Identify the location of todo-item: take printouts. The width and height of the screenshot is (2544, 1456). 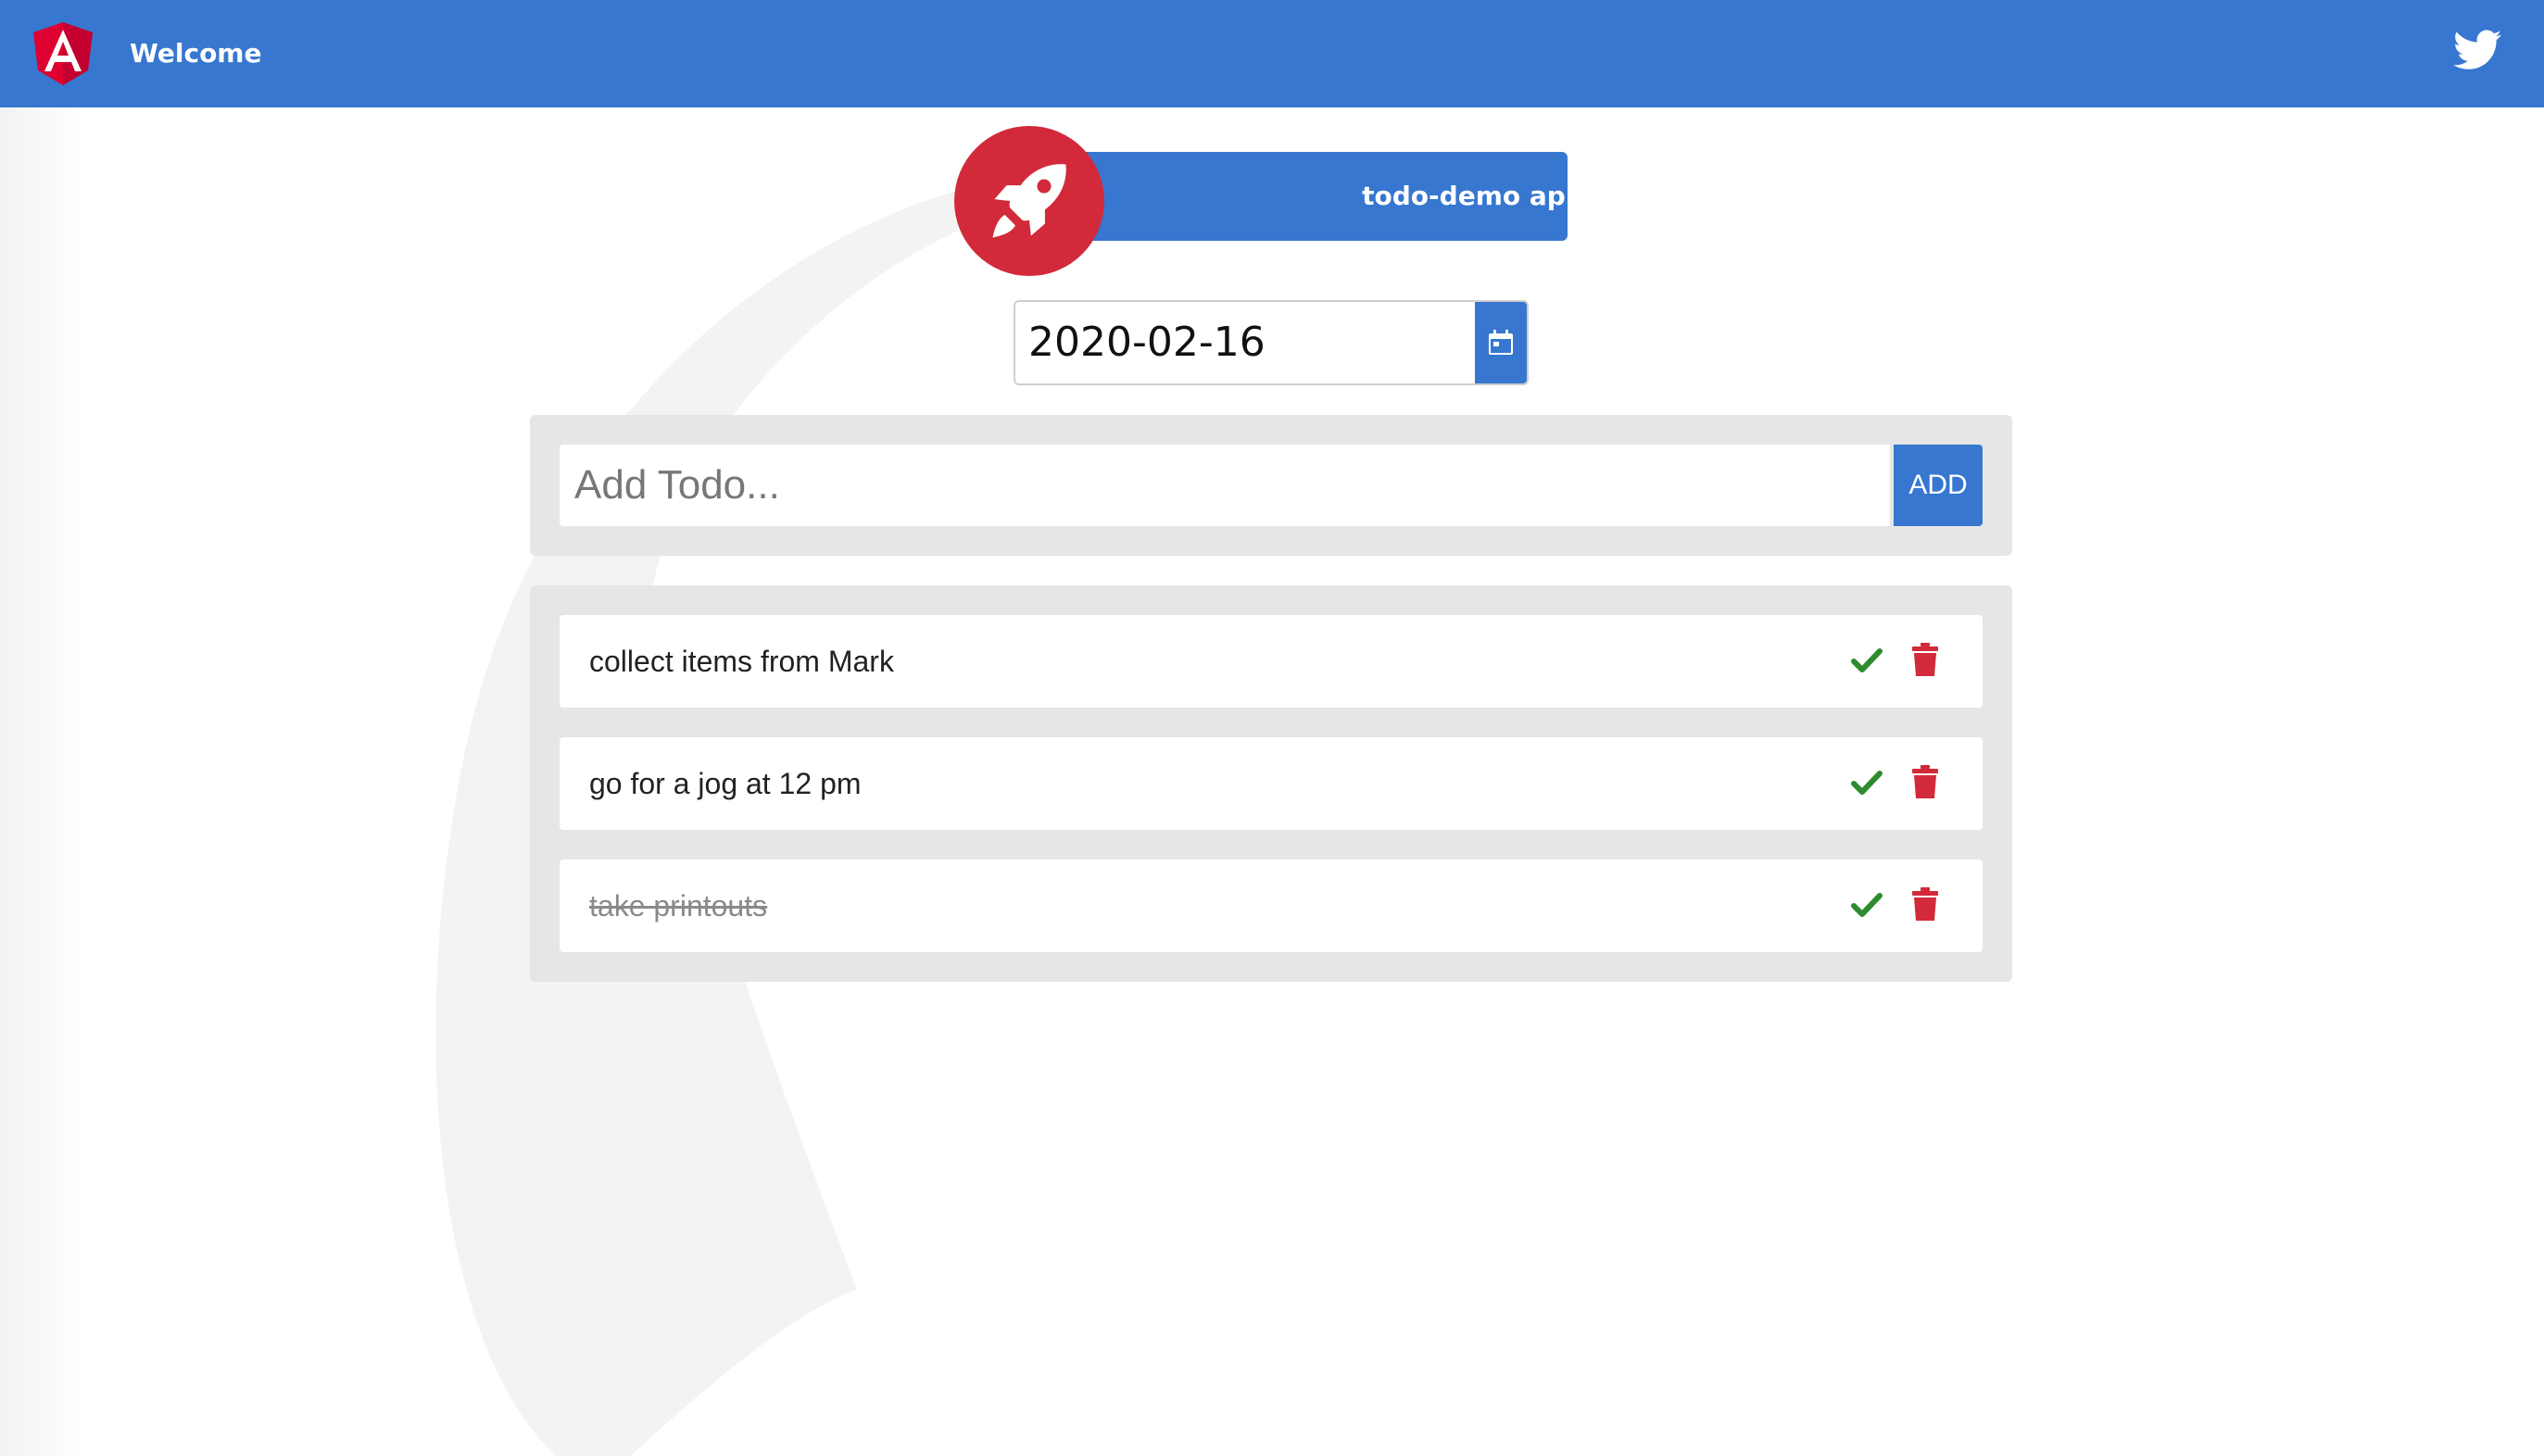
(1272, 906).